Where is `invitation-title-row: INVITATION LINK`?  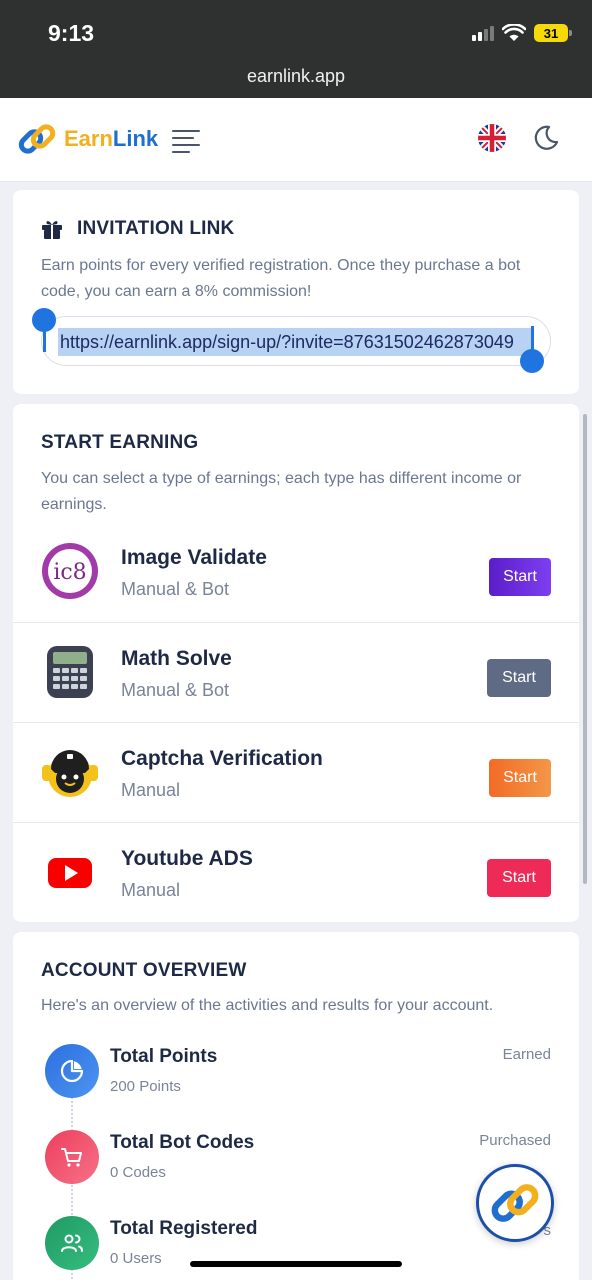
invitation-title-row: INVITATION LINK is located at coordinates (137, 229).